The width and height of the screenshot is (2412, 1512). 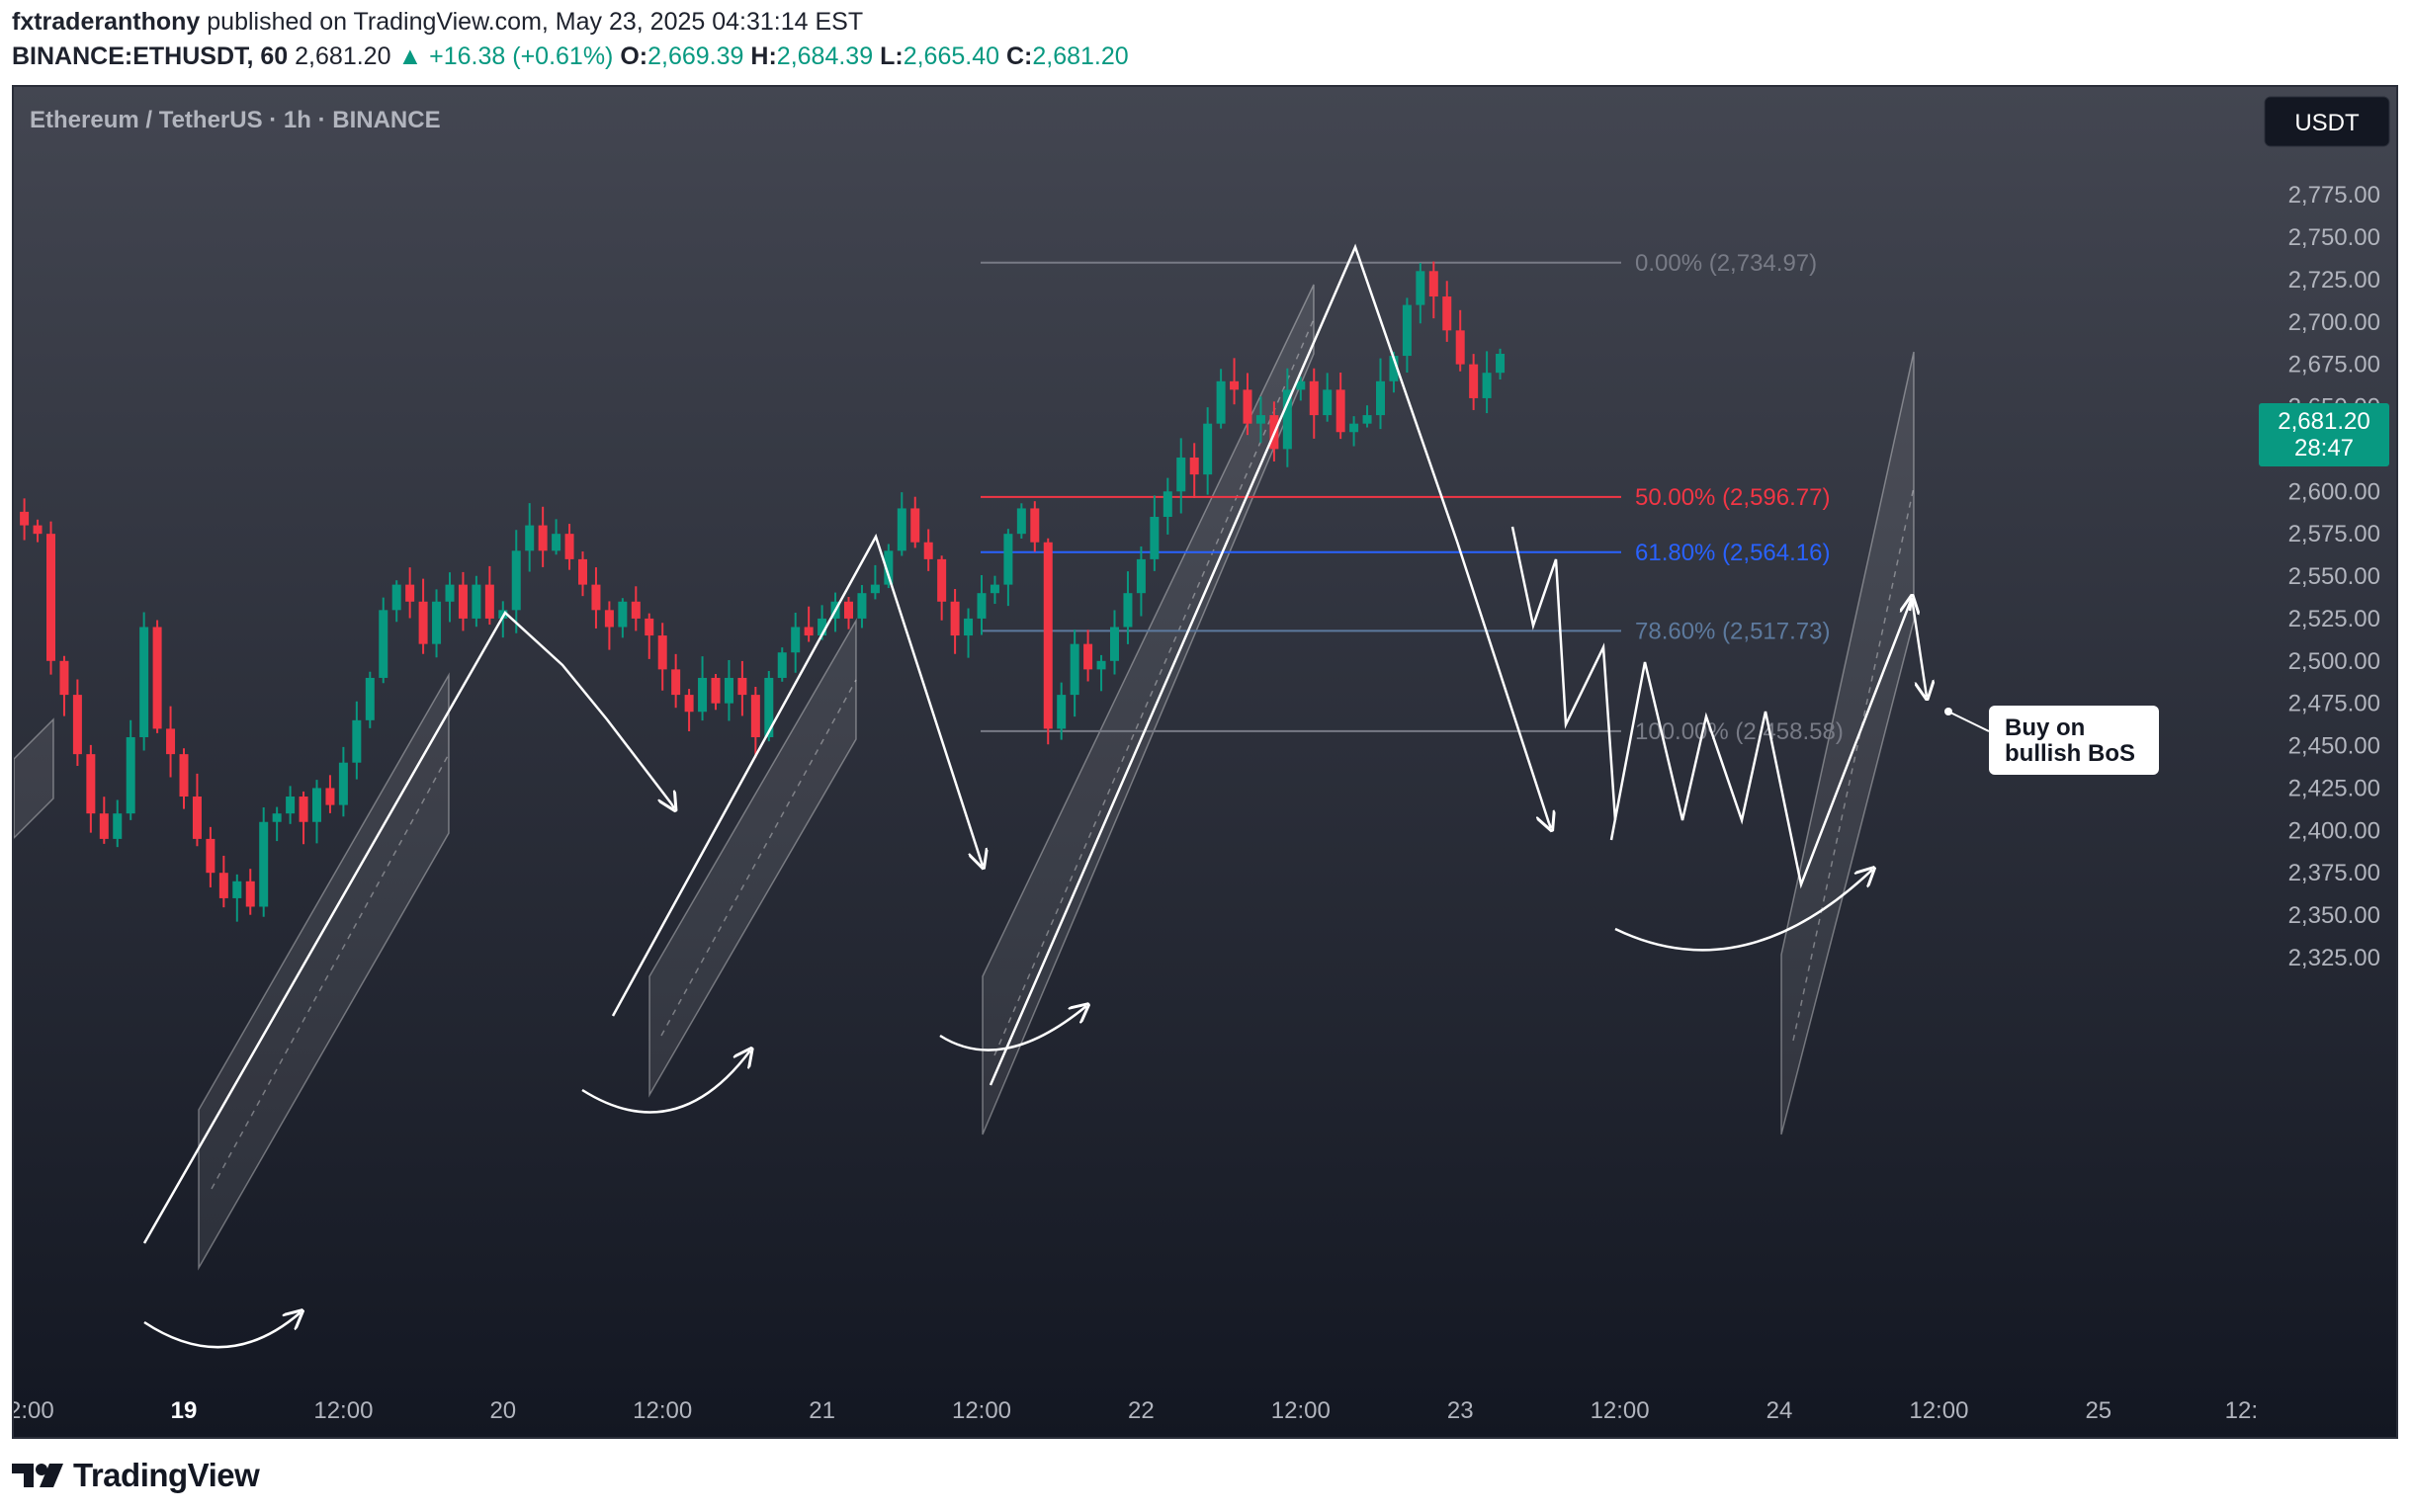 I want to click on price-tick-label: 2,375.00, so click(x=2334, y=873).